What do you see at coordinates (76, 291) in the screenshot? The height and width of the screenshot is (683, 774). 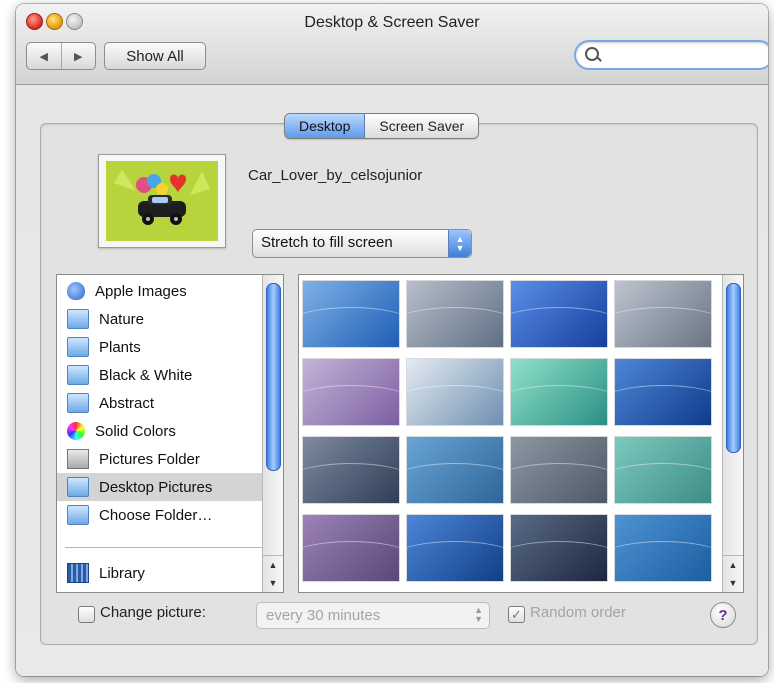 I see `apple-icon` at bounding box center [76, 291].